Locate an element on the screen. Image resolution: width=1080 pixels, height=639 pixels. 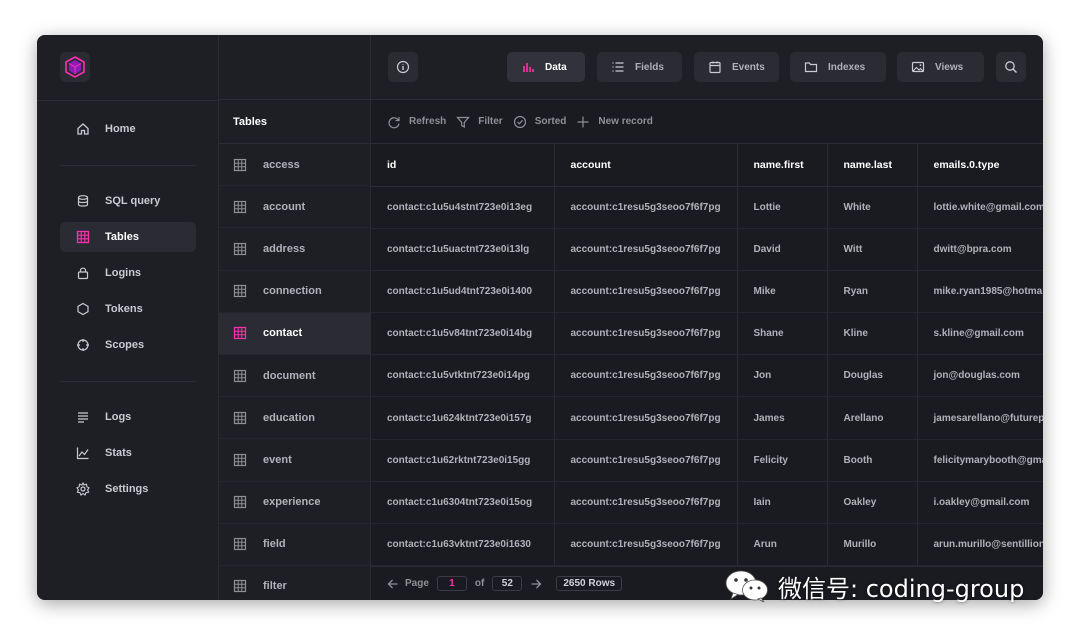
tab-indexes: Indexes is located at coordinates (838, 67).